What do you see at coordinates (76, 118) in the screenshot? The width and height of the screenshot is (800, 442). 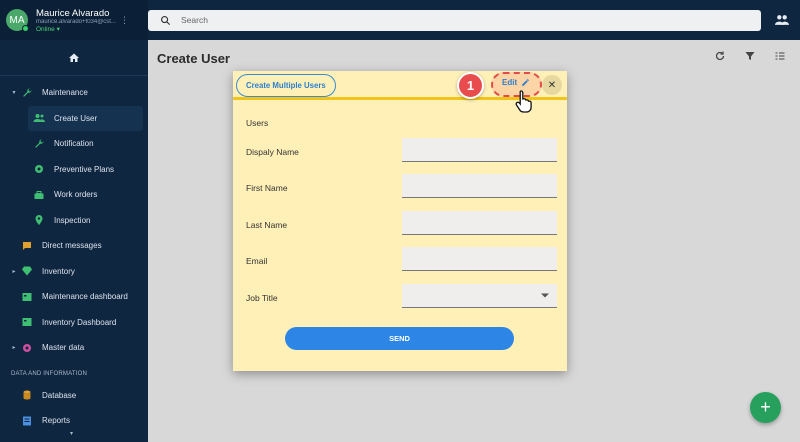 I see `sidebar-item-label: Create User` at bounding box center [76, 118].